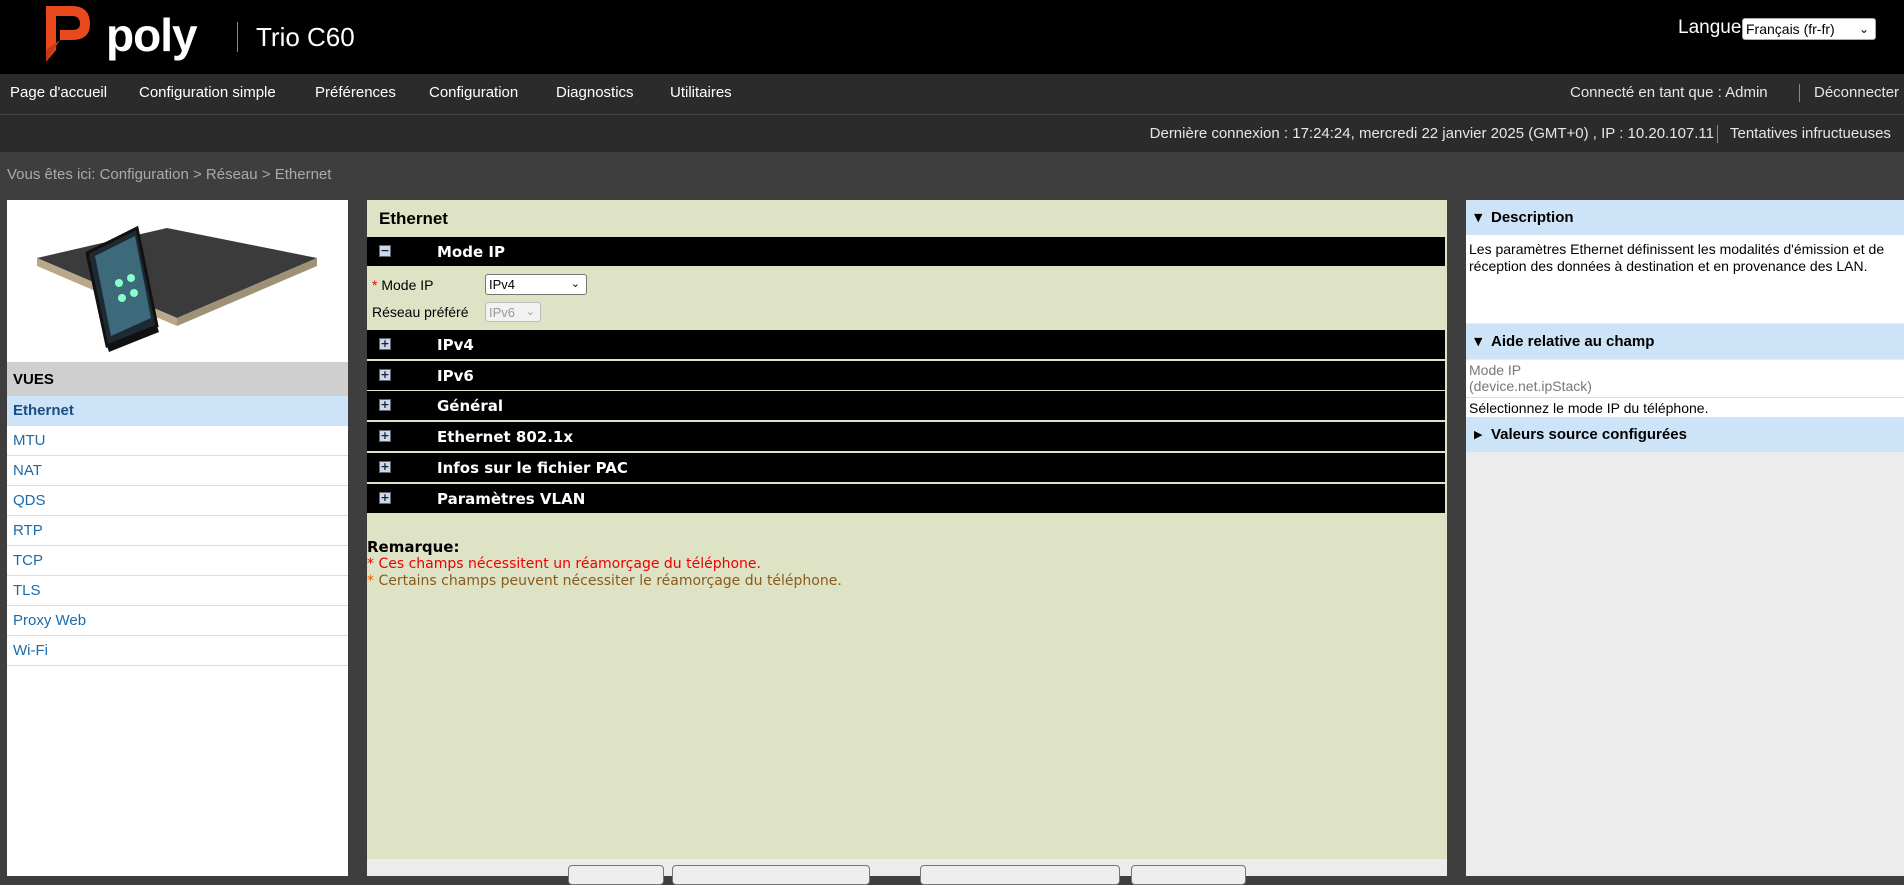  What do you see at coordinates (952, 37) in the screenshot?
I see `top-header: poly Trio C60 Langue Français (fr-fr) ⌄` at bounding box center [952, 37].